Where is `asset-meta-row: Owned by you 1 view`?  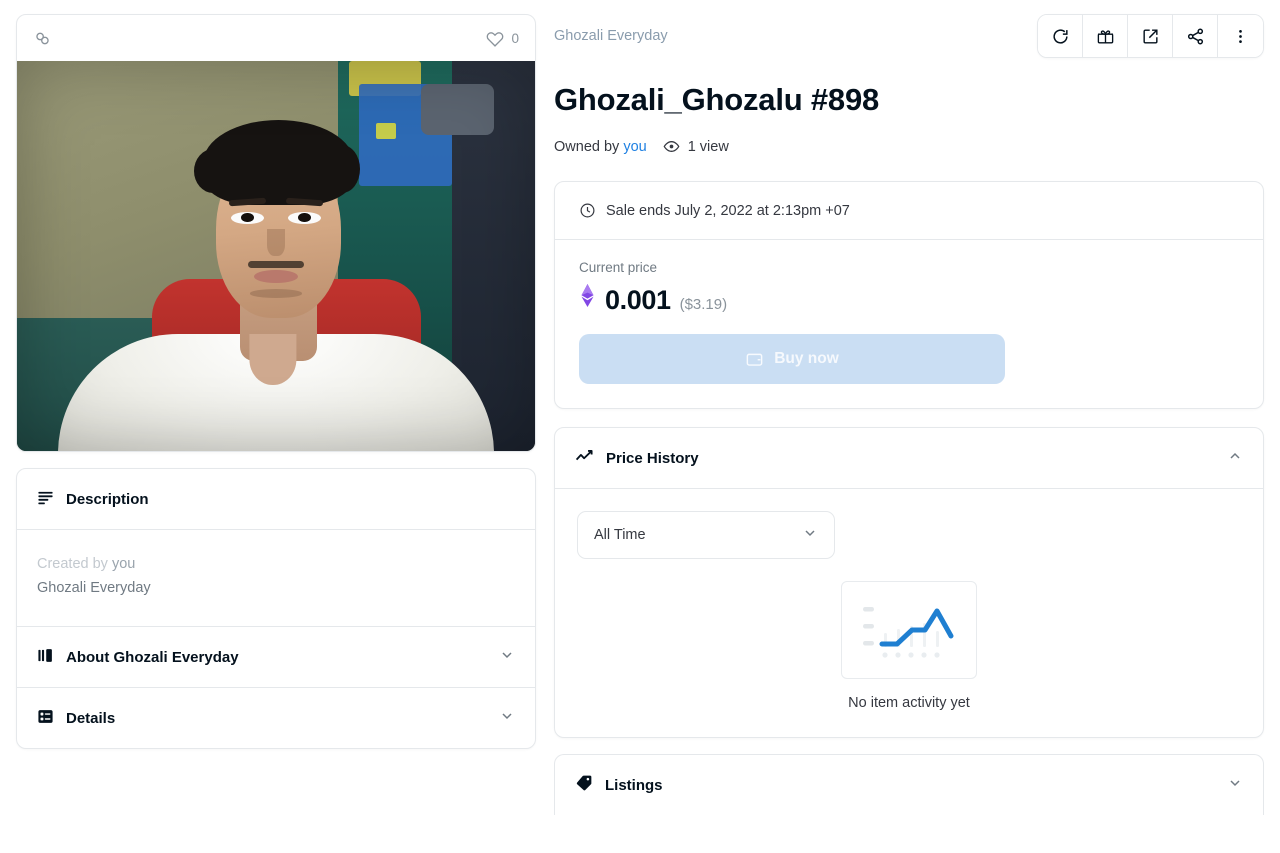
asset-meta-row: Owned by you 1 view is located at coordinates (909, 146).